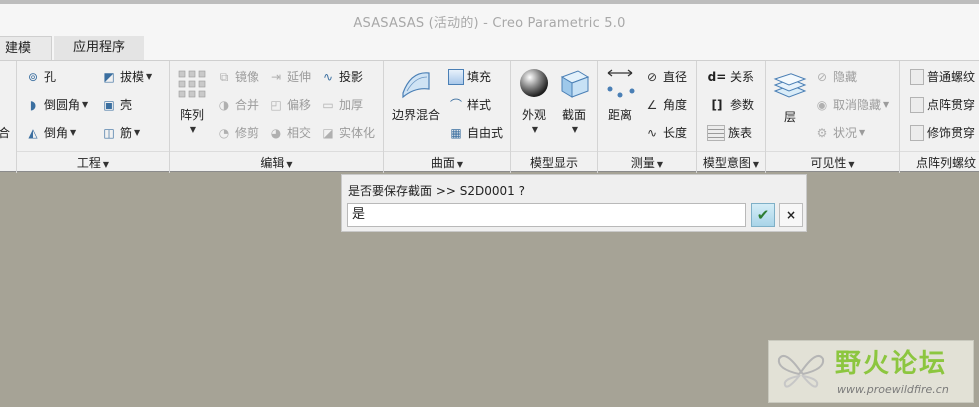  Describe the element at coordinates (116, 105) in the screenshot. I see `shell-button: ▣ 壳` at that location.